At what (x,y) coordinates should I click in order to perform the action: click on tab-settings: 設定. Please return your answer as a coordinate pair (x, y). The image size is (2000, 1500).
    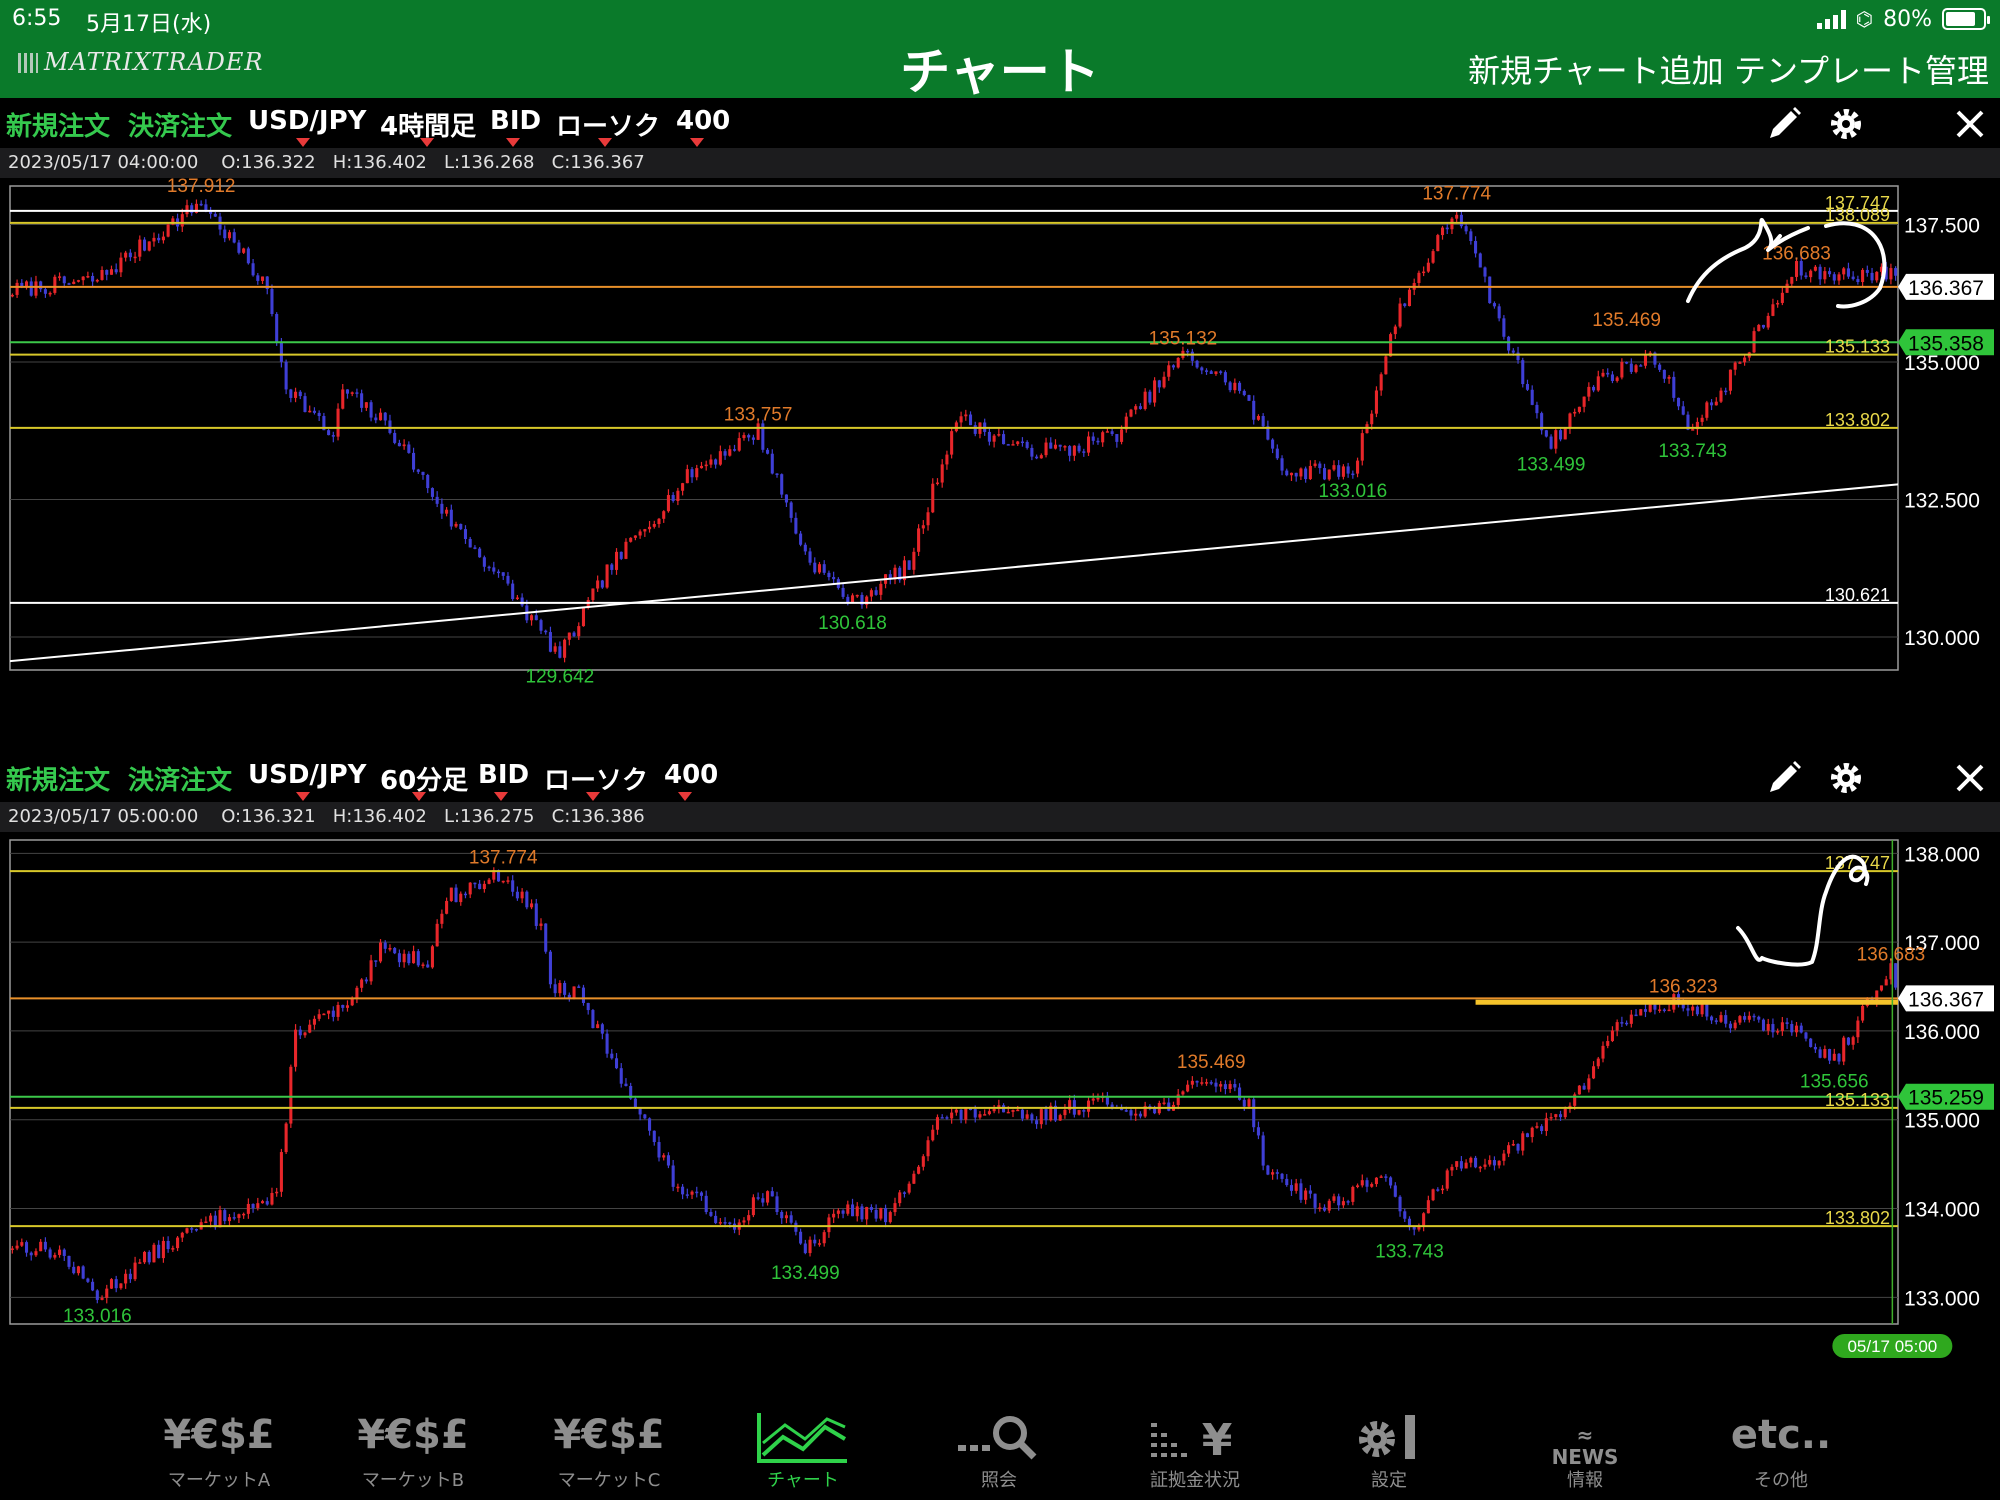
    Looking at the image, I should click on (1389, 1452).